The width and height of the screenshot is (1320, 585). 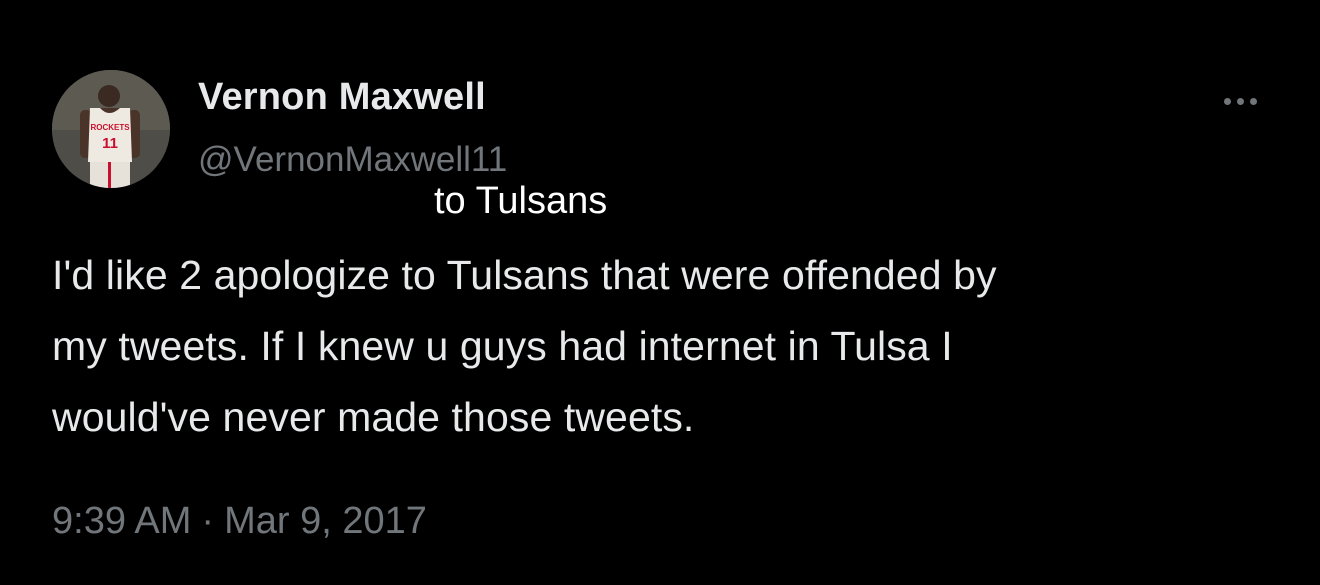 I want to click on avatar: ROCKETS 11, so click(x=111, y=129).